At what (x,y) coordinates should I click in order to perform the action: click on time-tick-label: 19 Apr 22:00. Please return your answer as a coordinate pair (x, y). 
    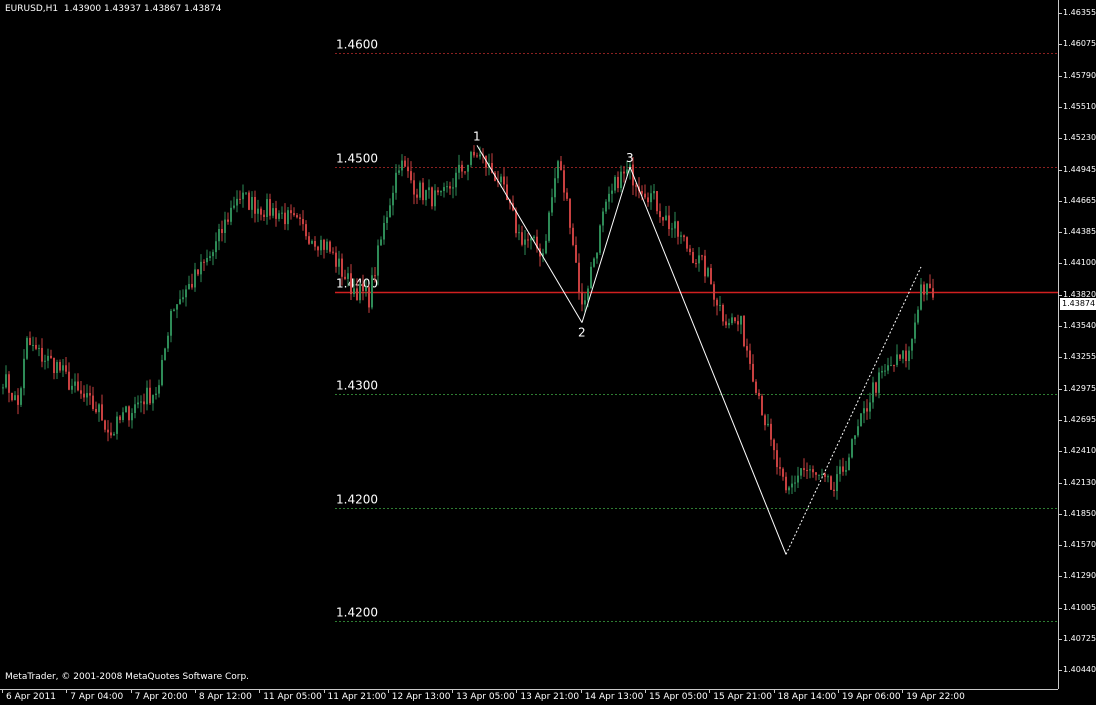
    Looking at the image, I should click on (935, 697).